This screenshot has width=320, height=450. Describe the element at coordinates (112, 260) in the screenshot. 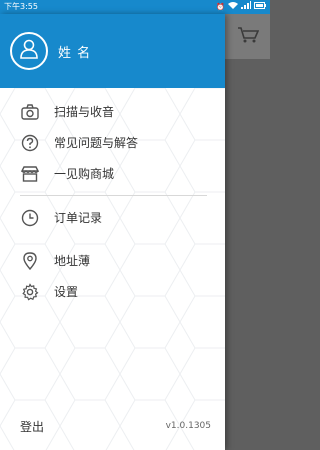

I see `menu-item-address-book: 地址薄` at that location.